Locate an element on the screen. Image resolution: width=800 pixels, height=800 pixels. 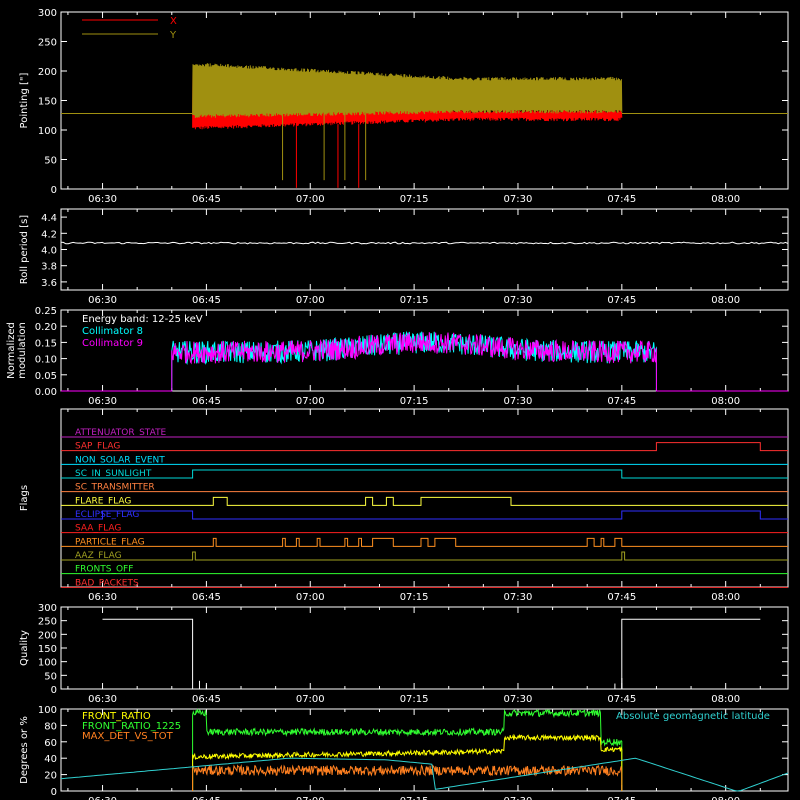
legend-label-x: X is located at coordinates (173, 21).